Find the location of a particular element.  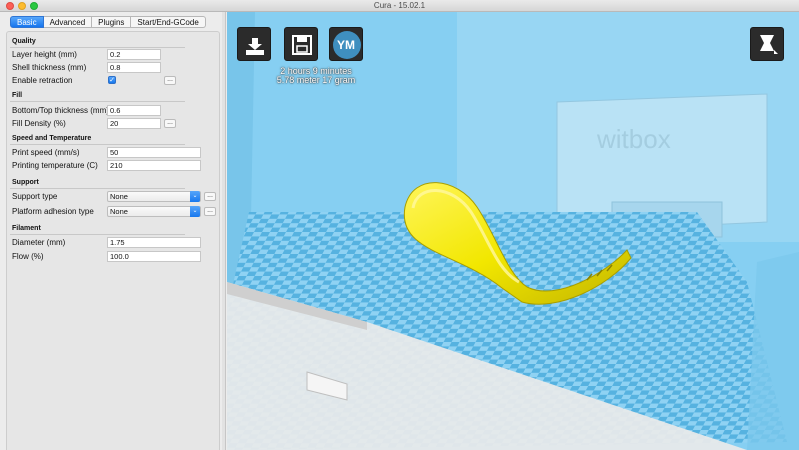

tab-advanced: Advanced is located at coordinates (68, 22).